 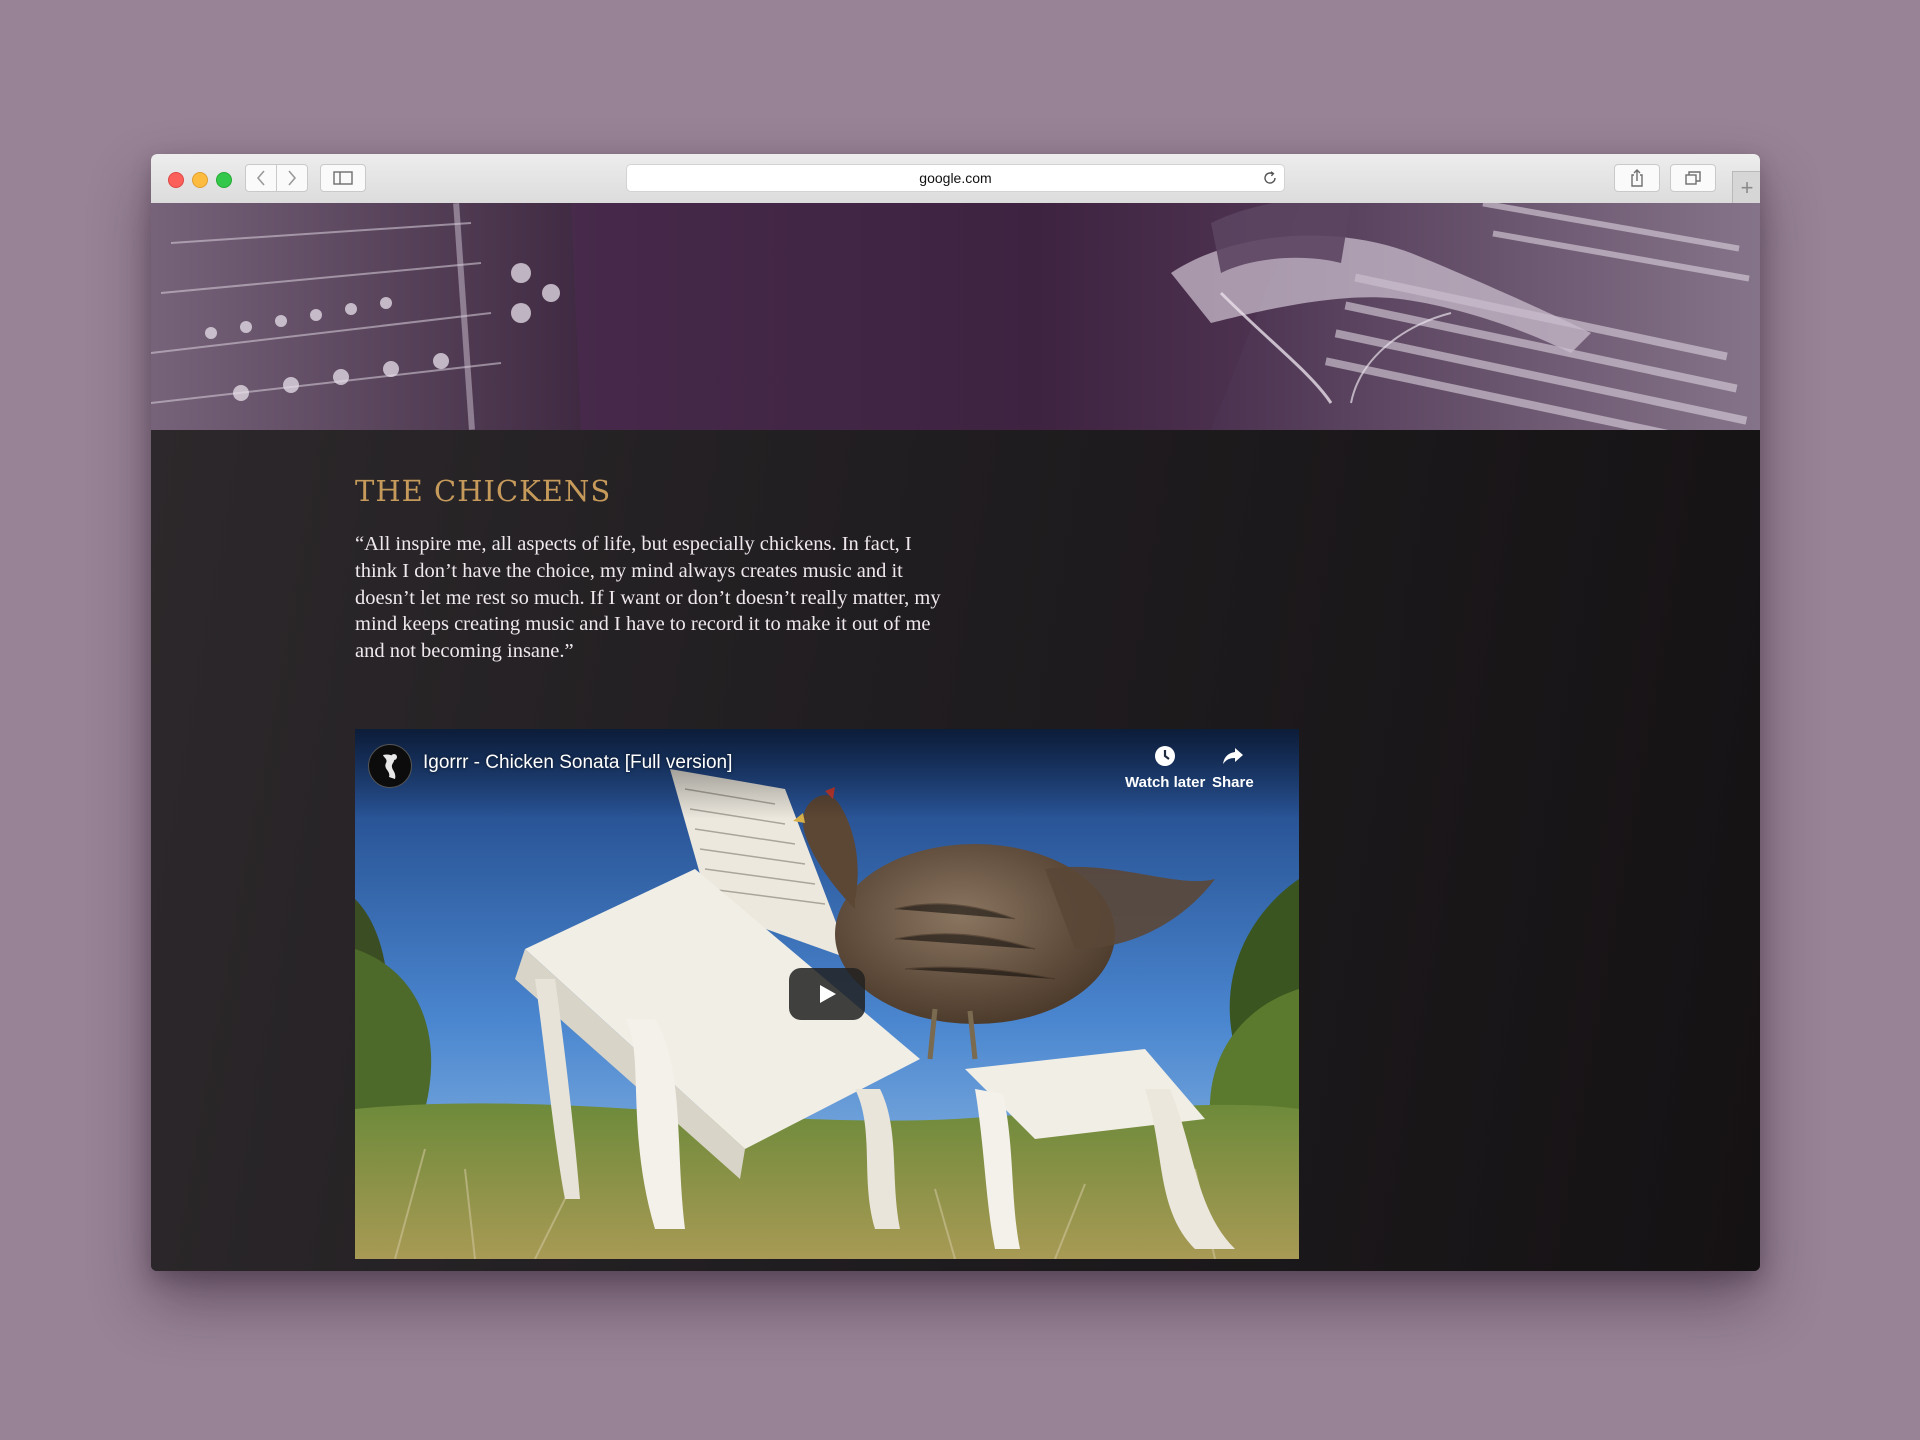 What do you see at coordinates (1232, 756) in the screenshot?
I see `share-arrow-icon` at bounding box center [1232, 756].